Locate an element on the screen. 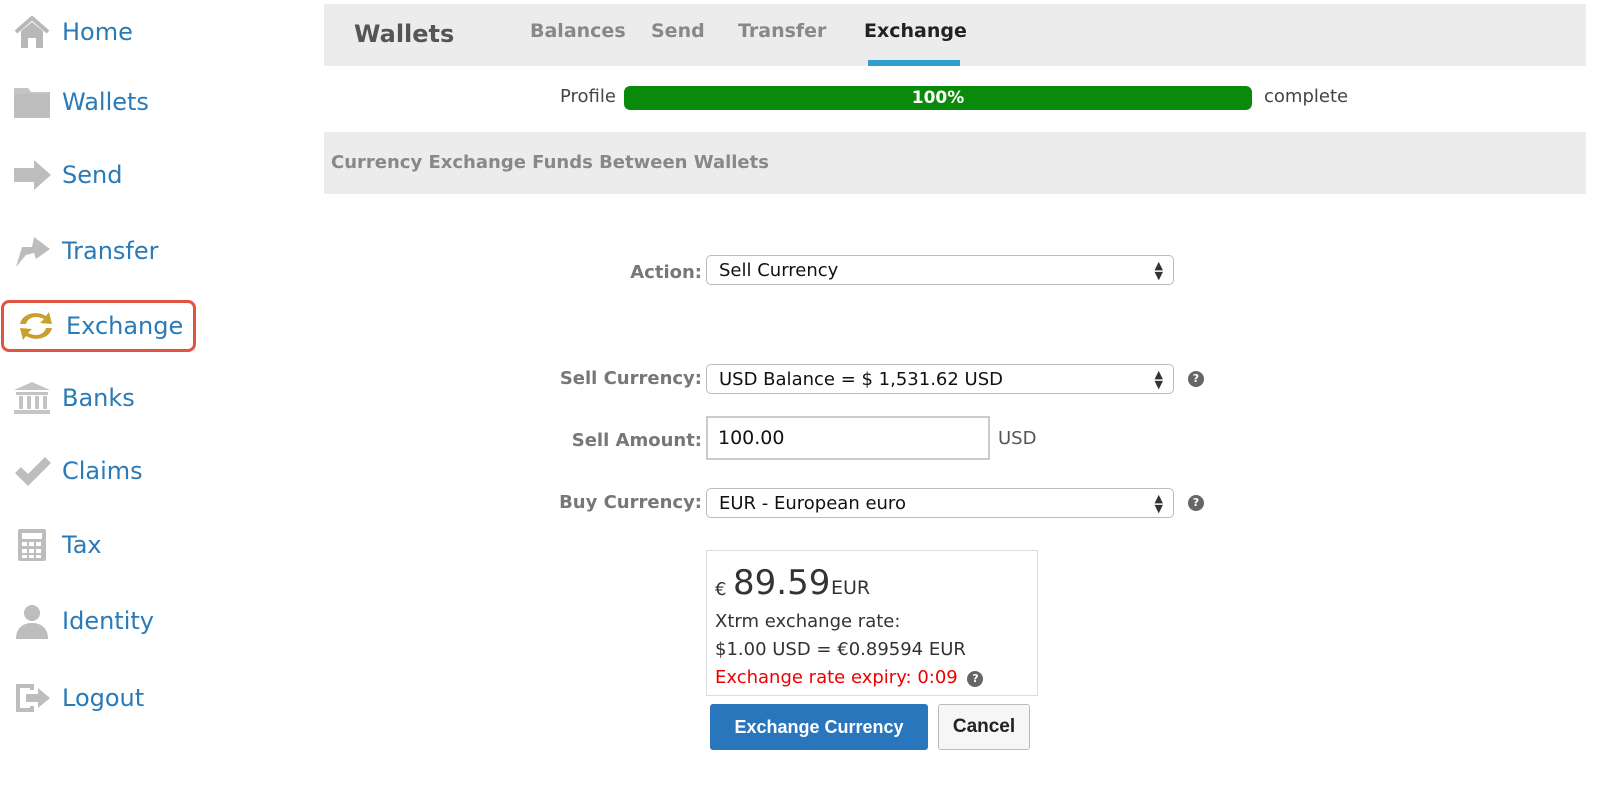 The width and height of the screenshot is (1606, 796). exchange-icon is located at coordinates (36, 326).